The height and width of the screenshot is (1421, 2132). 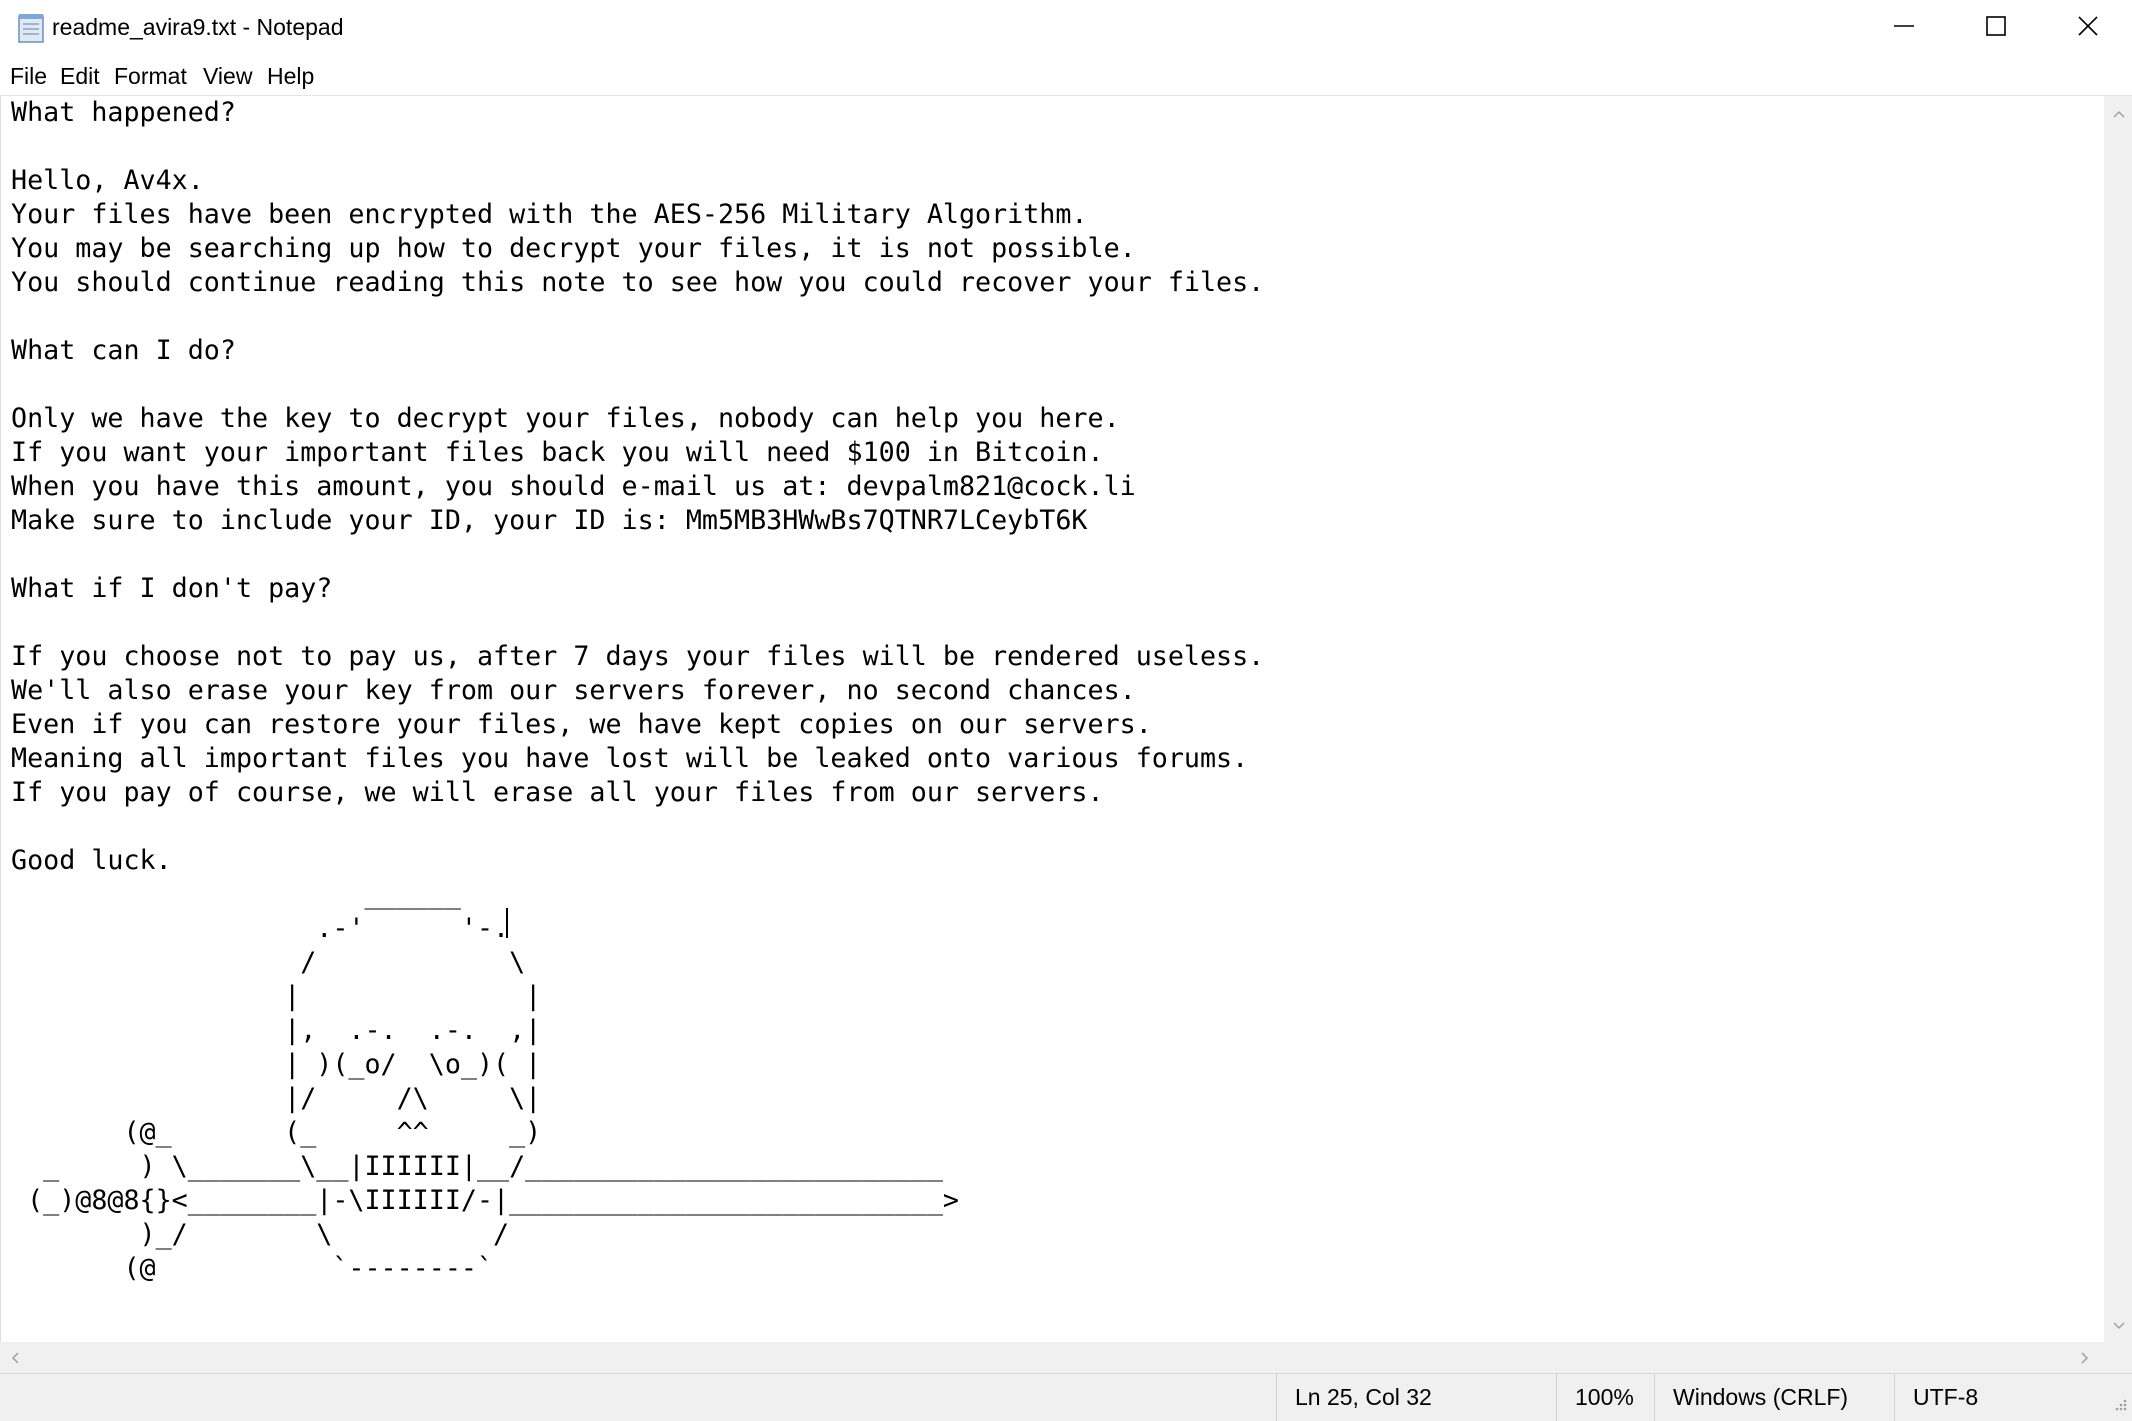 I want to click on scroll-left-icon, so click(x=15, y=1360).